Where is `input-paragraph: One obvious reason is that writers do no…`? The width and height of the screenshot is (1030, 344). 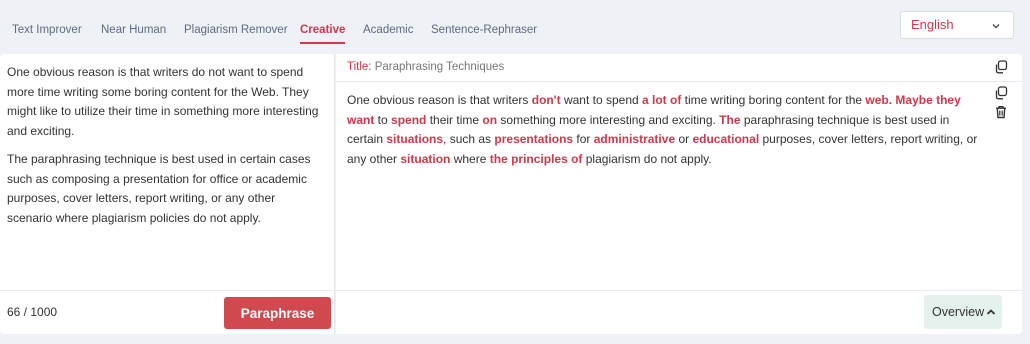
input-paragraph: One obvious reason is that writers do no… is located at coordinates (163, 101).